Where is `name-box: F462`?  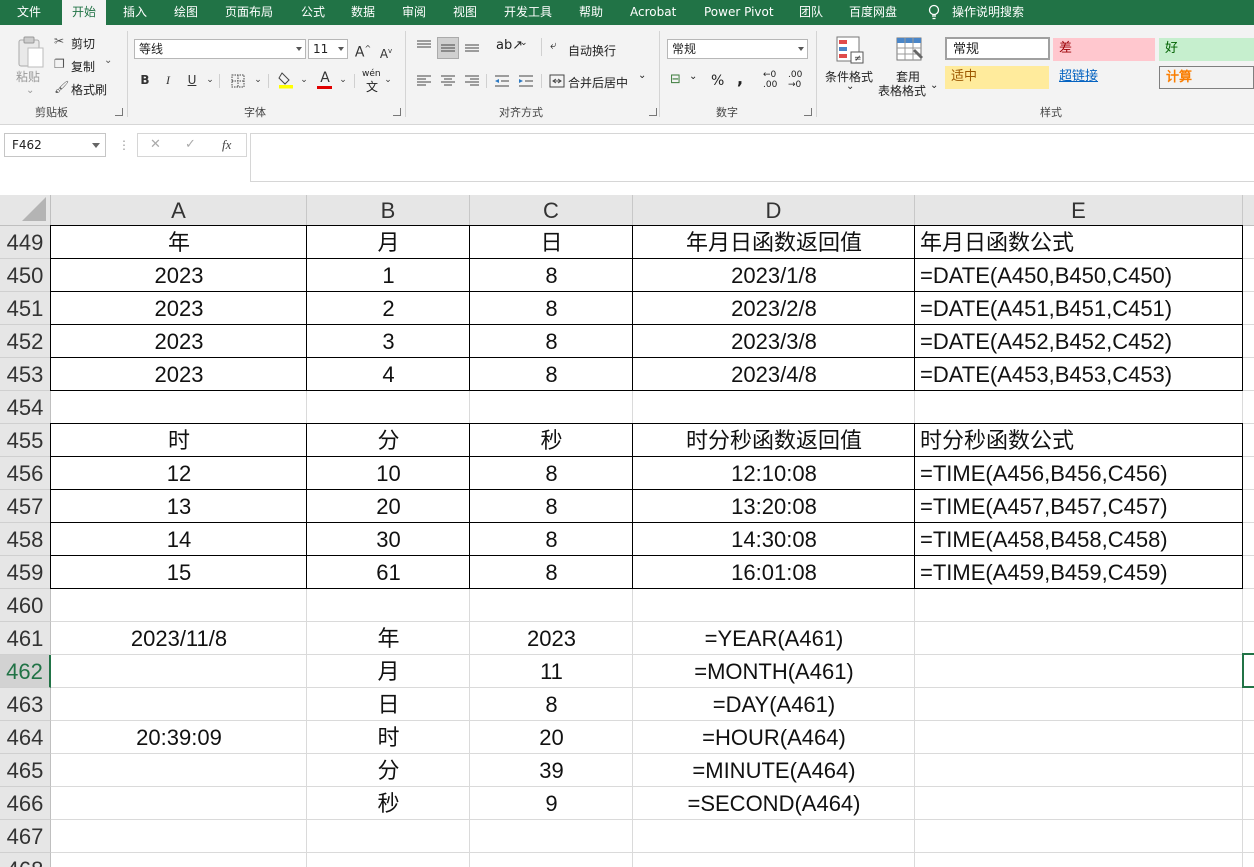
name-box: F462 is located at coordinates (55, 145).